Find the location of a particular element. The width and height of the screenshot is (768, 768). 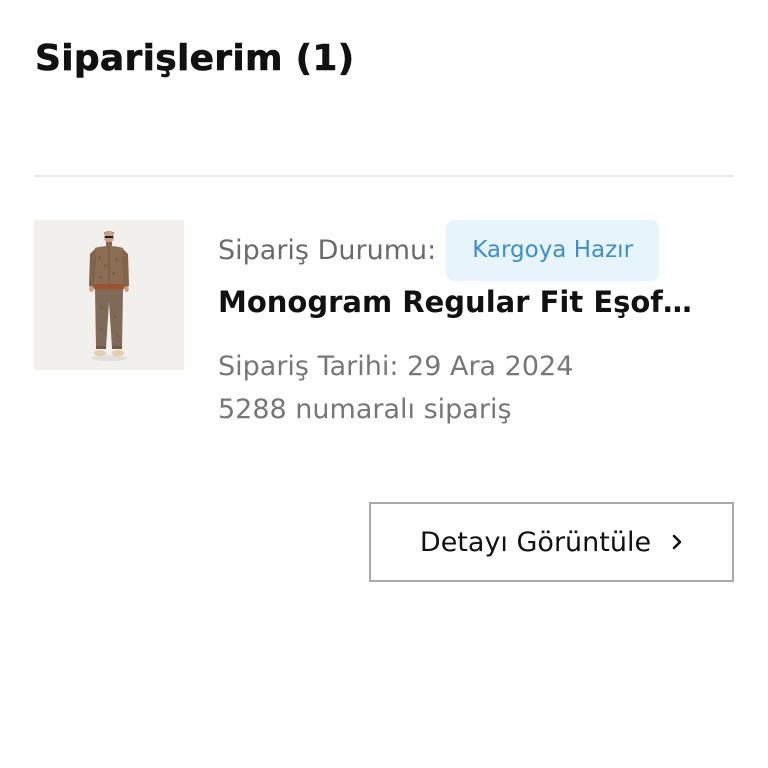

page-title: Siparişlerim (1) is located at coordinates (195, 59).